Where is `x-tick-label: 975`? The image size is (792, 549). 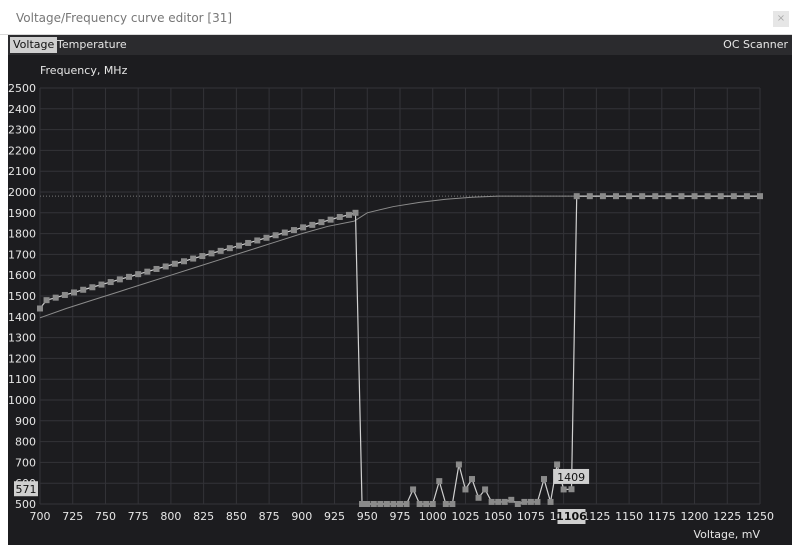 x-tick-label: 975 is located at coordinates (400, 516).